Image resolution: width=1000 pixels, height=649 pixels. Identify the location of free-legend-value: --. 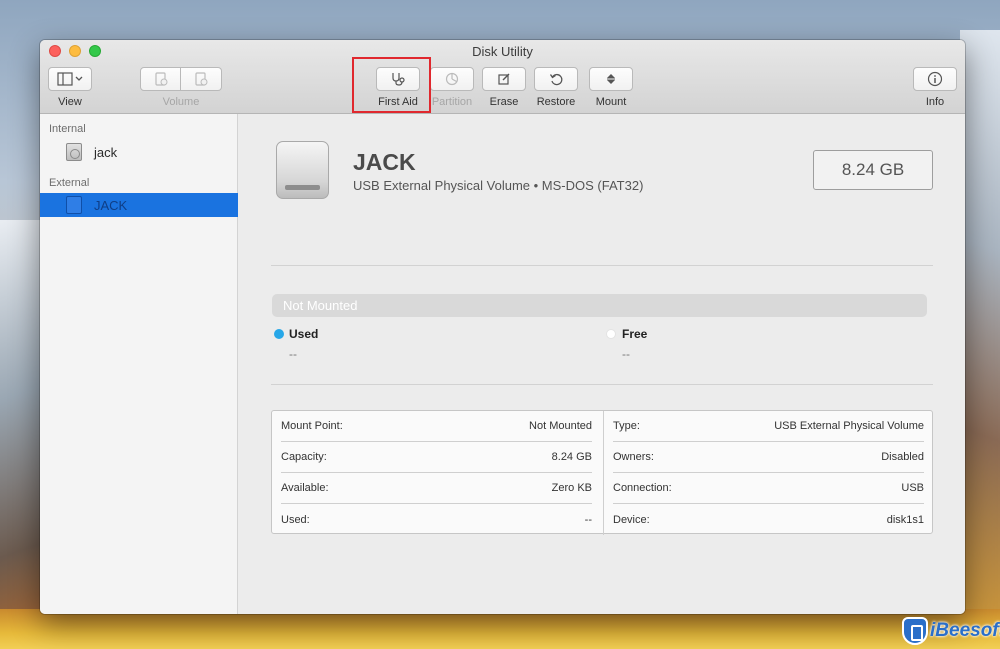
(626, 354).